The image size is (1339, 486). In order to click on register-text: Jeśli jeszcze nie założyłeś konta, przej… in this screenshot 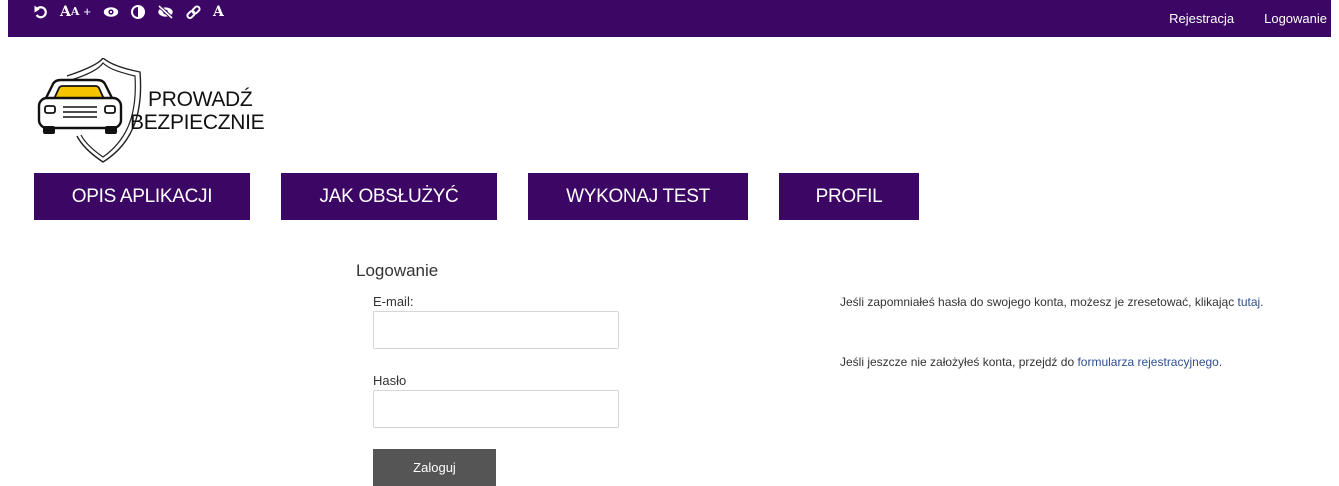, I will do `click(959, 362)`.